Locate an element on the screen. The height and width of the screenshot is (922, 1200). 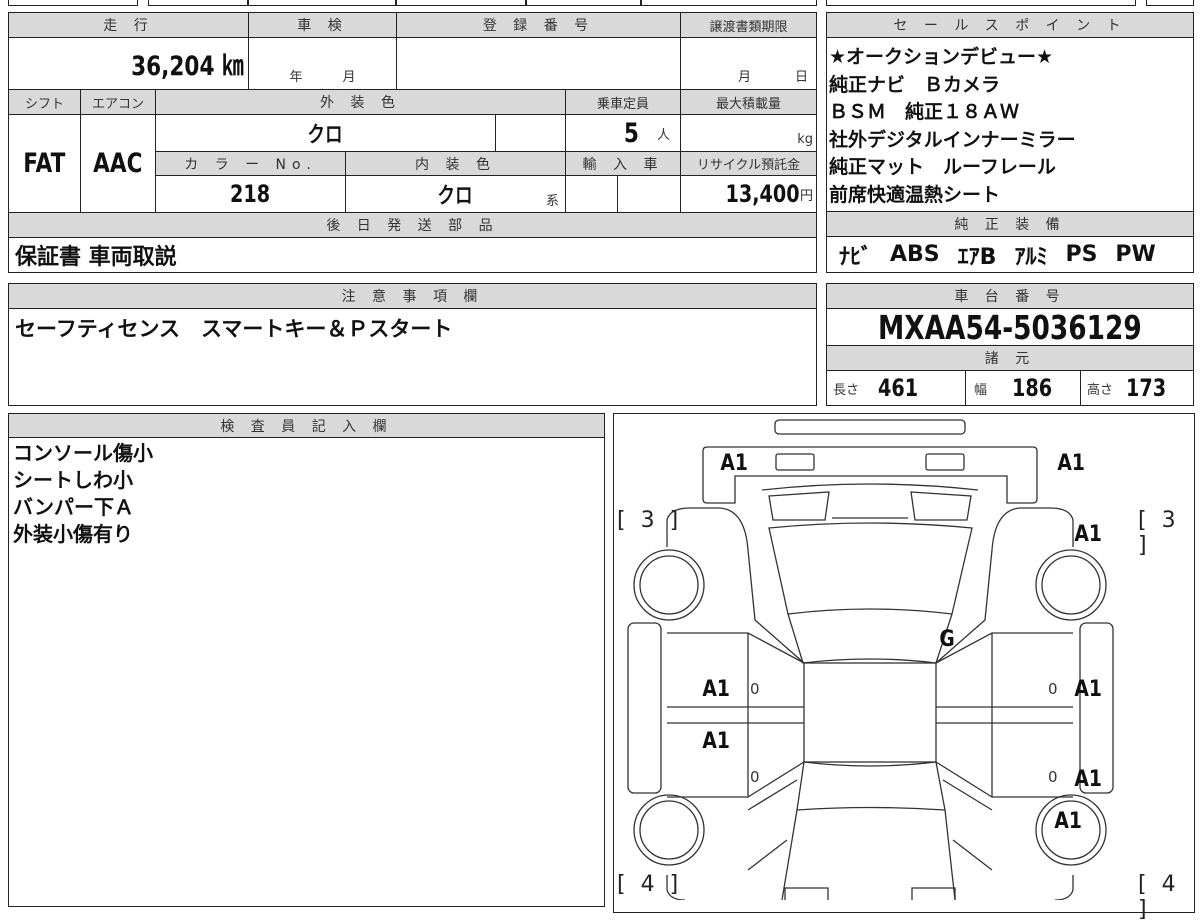
max-load-header: 最大積載量 is located at coordinates (748, 102).